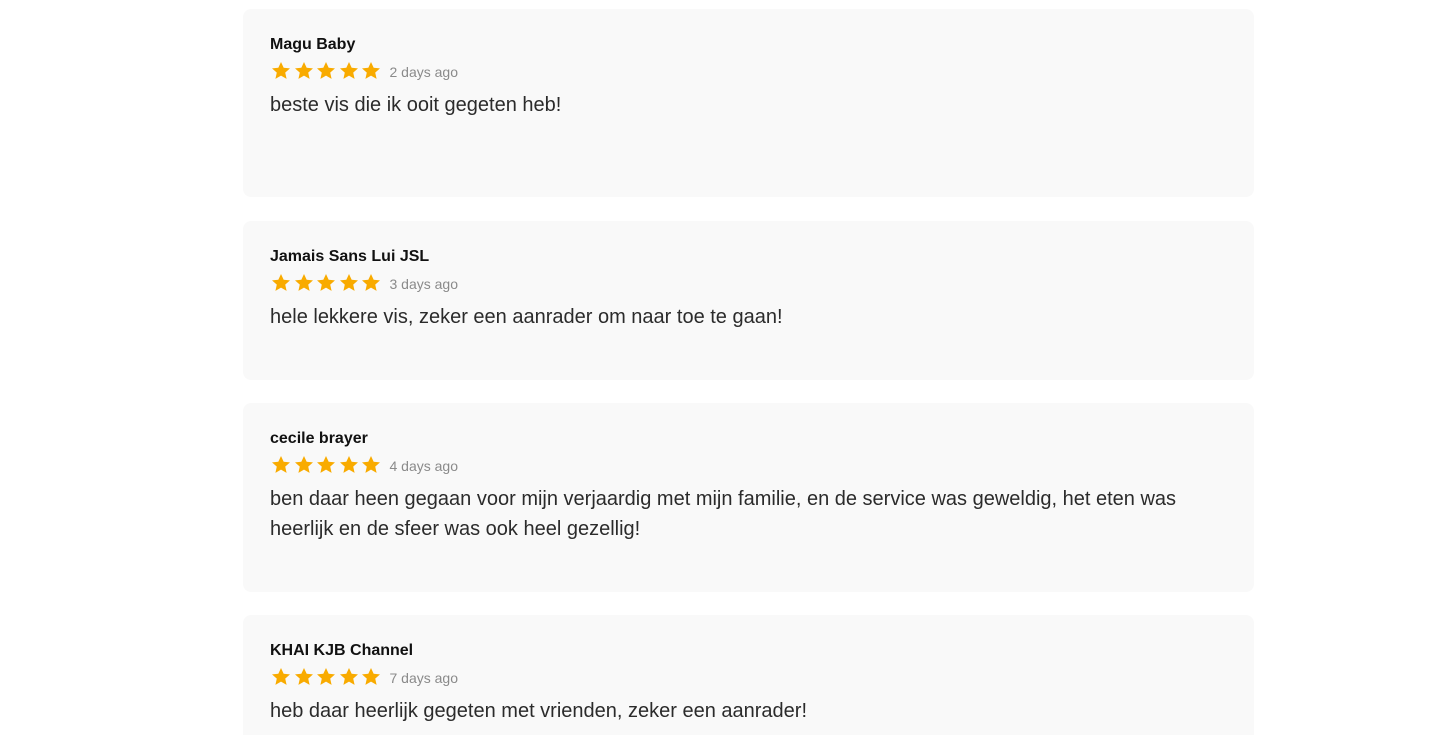  What do you see at coordinates (748, 283) in the screenshot?
I see `review-rating-row: 3 days ago` at bounding box center [748, 283].